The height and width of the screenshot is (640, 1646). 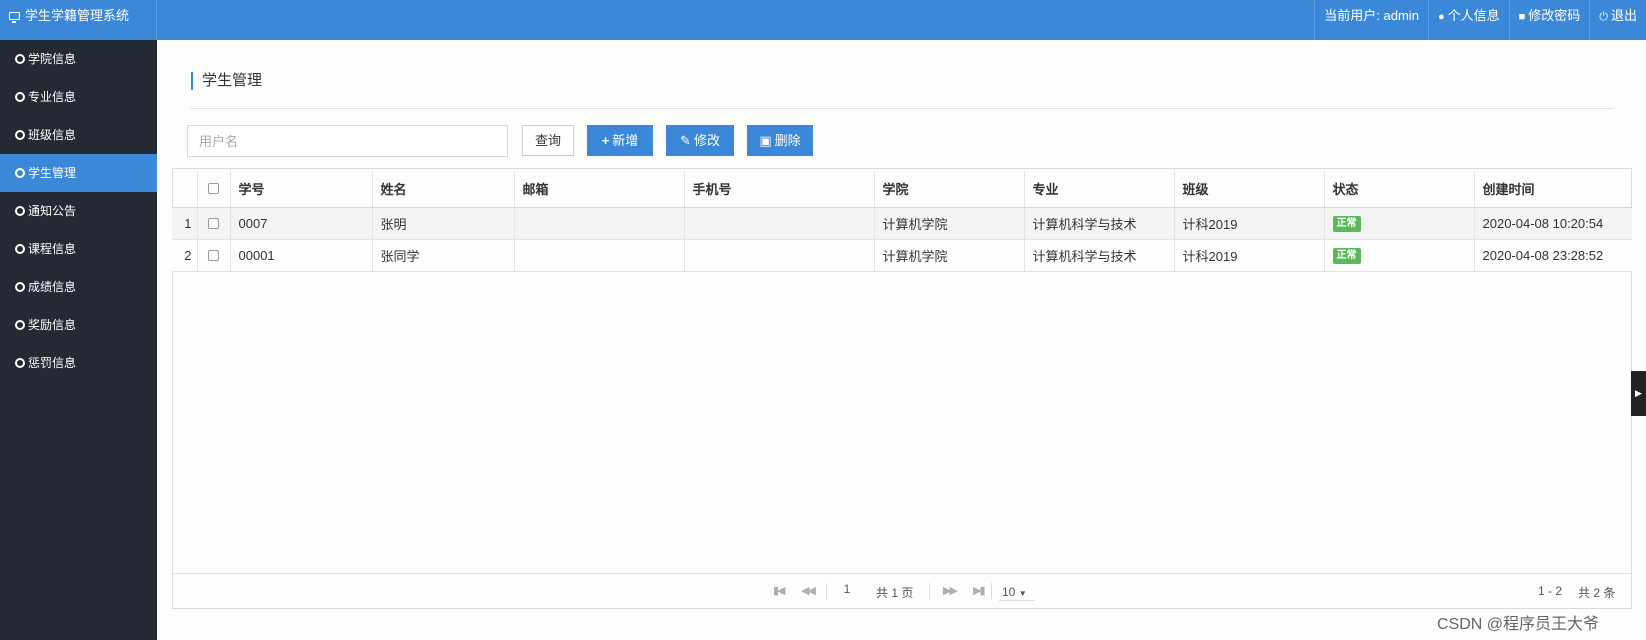 I want to click on record-range: 1 - 2, so click(x=1550, y=591).